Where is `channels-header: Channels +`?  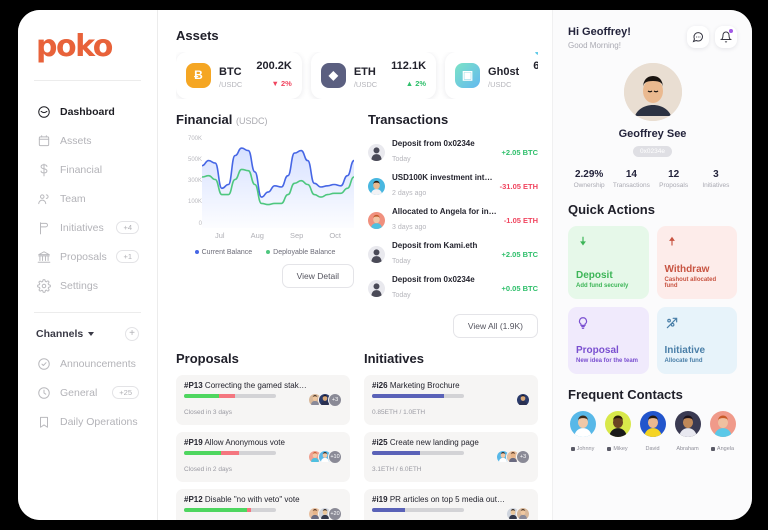 channels-header: Channels + is located at coordinates (87, 337).